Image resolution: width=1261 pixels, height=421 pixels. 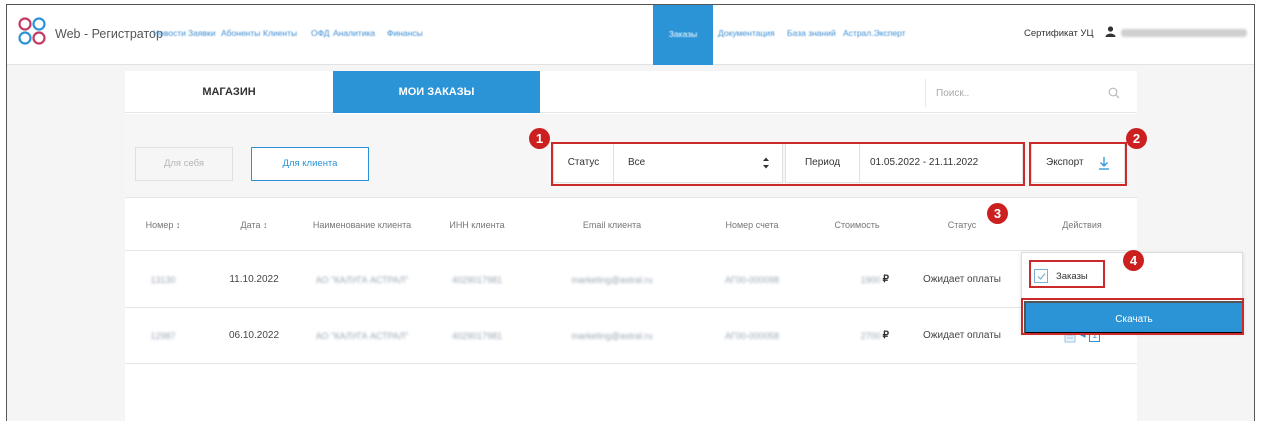 What do you see at coordinates (636, 163) in the screenshot?
I see `status-select-value: Все` at bounding box center [636, 163].